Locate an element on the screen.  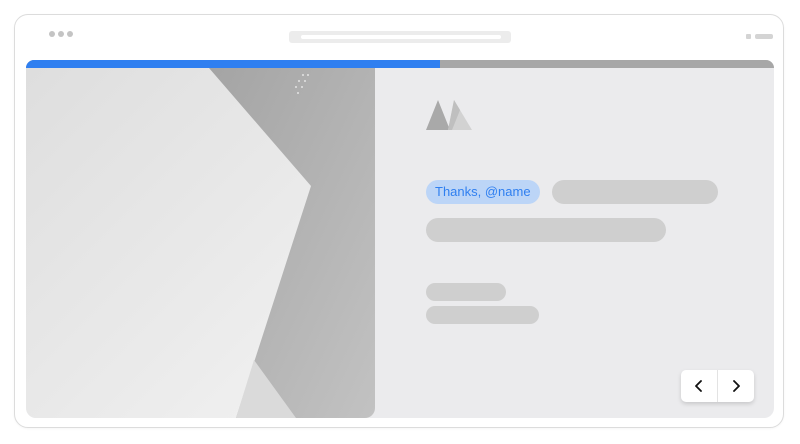
menu-square is located at coordinates (748, 36).